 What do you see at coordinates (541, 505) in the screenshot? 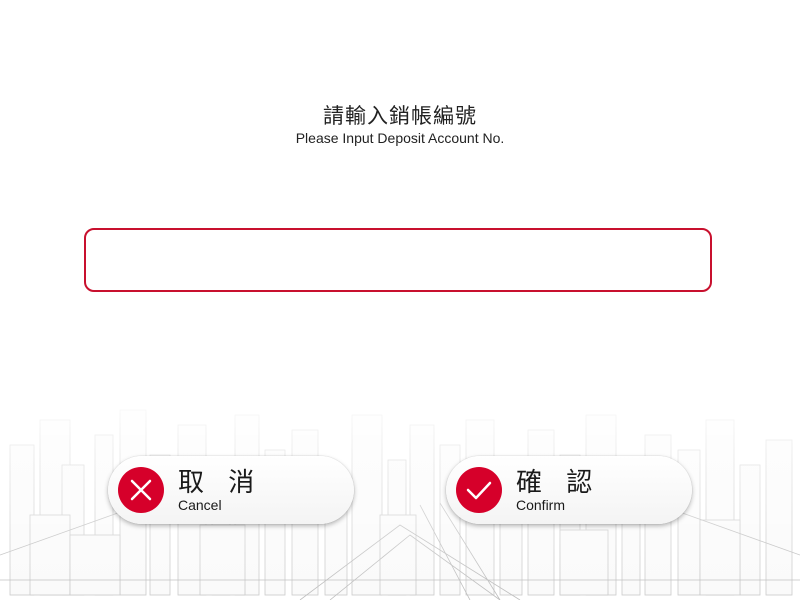
I see `confirm-label-english: Confirm` at bounding box center [541, 505].